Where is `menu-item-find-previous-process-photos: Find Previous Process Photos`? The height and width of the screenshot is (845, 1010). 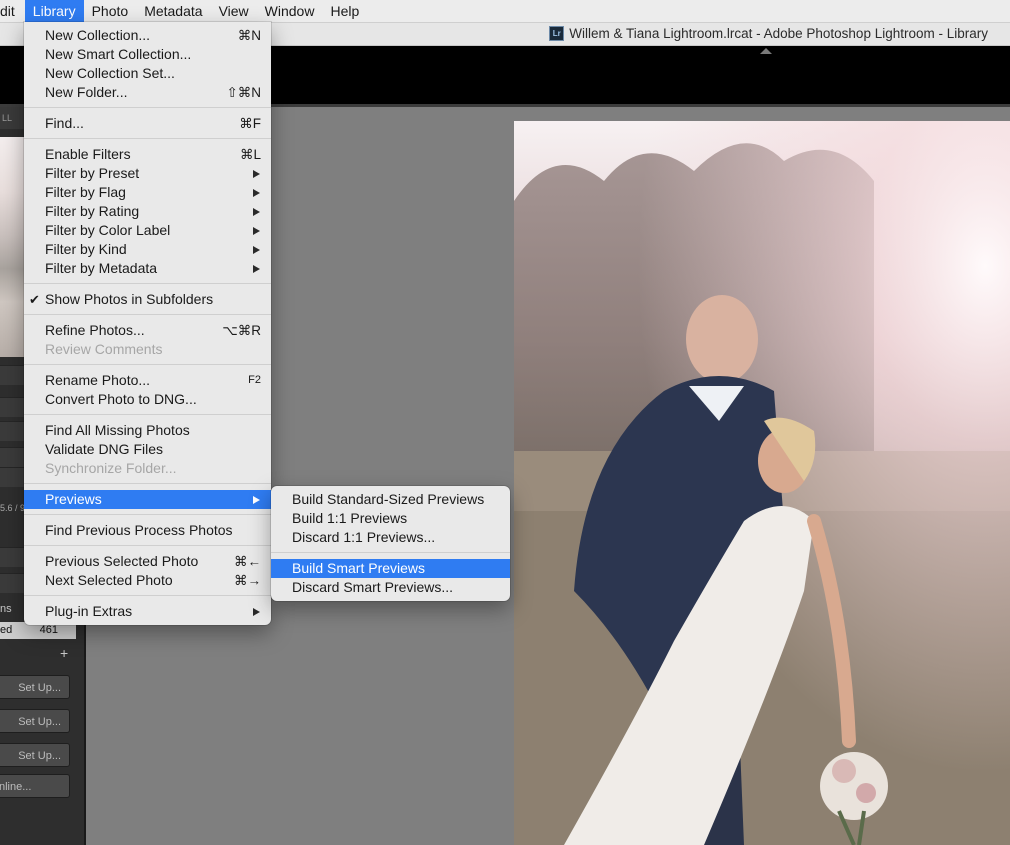
menu-item-find-previous-process-photos: Find Previous Process Photos is located at coordinates (147, 530).